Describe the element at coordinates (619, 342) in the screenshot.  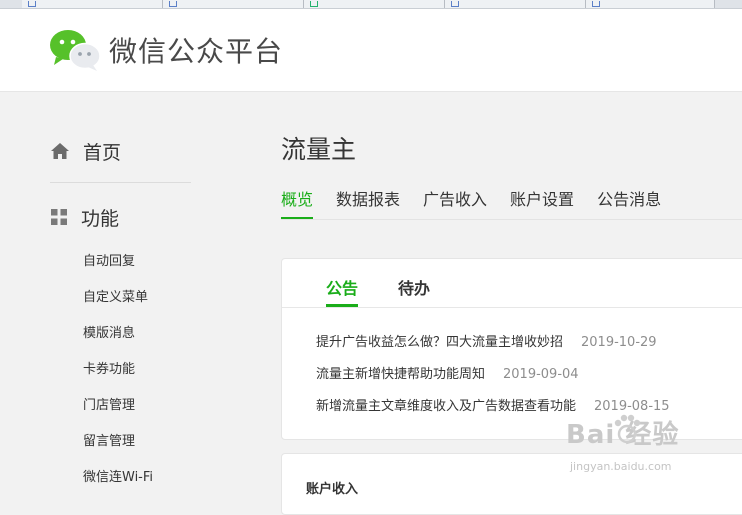
I see `notice-date: 2019-10-29` at that location.